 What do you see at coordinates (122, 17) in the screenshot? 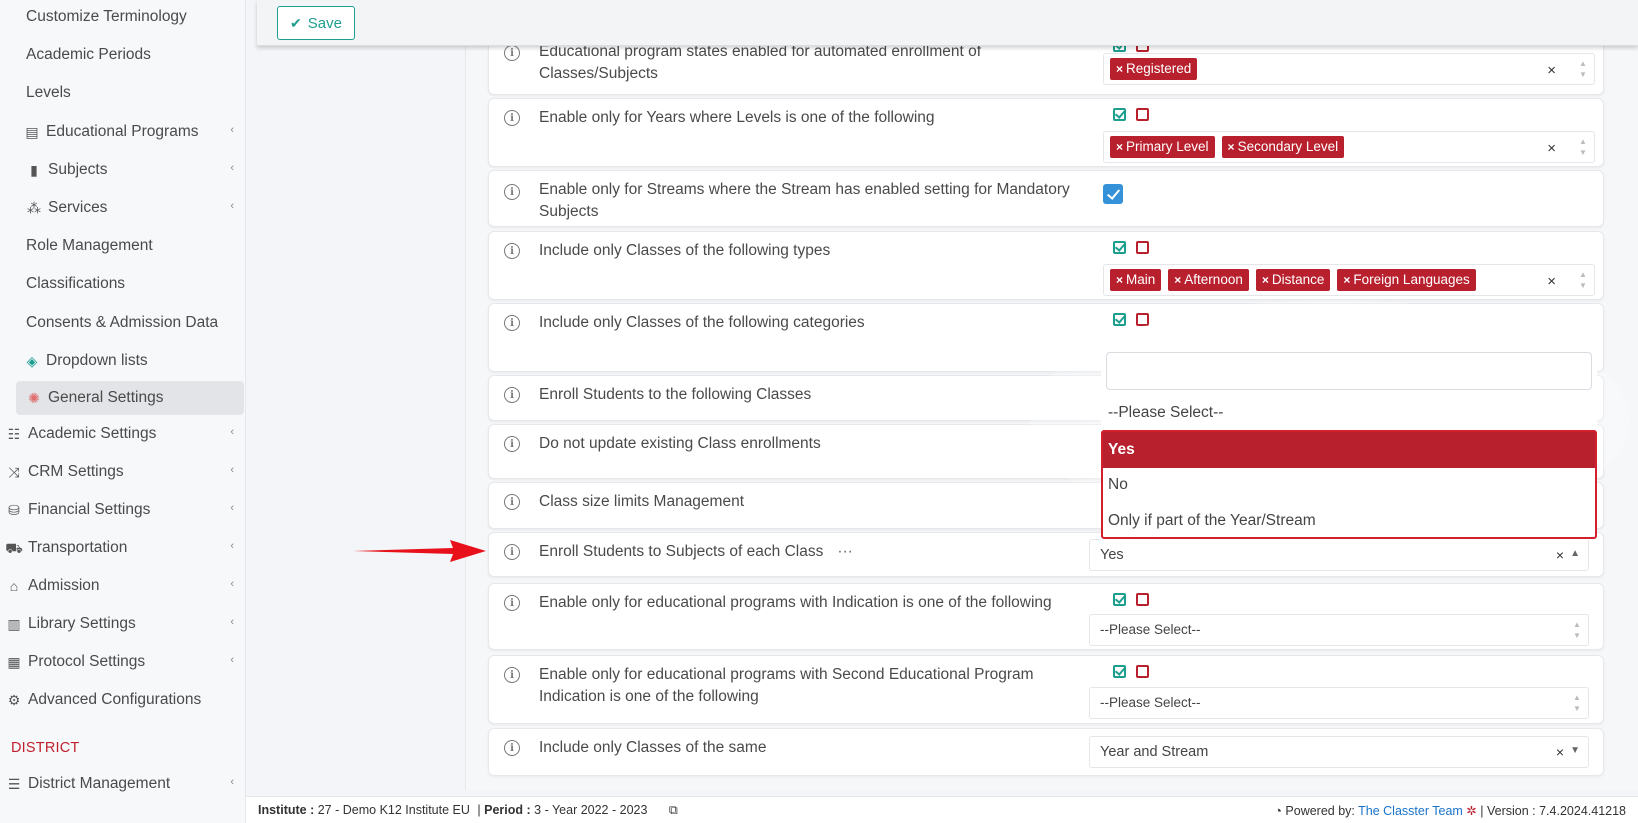
I see `sidebar-item-customize-terminology: Customize Terminology` at bounding box center [122, 17].